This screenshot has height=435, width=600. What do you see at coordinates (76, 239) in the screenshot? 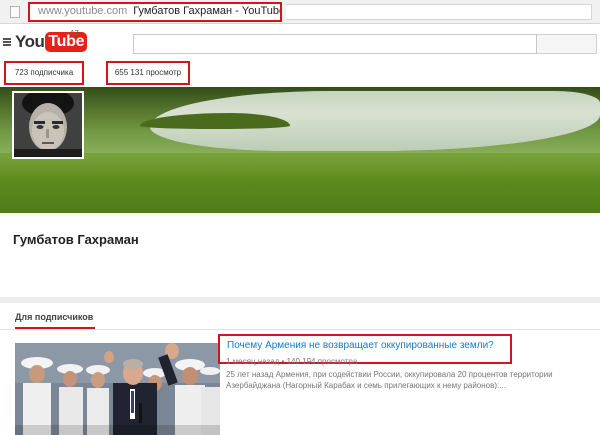
I see `channel-name: Гумбатов Гахраман` at bounding box center [76, 239].